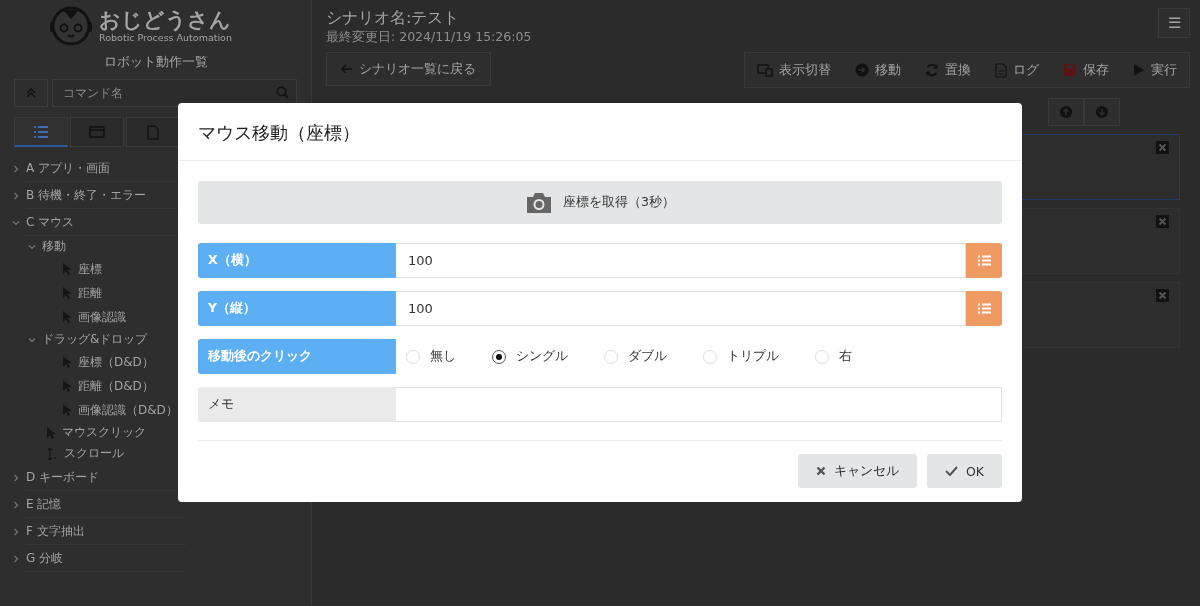  I want to click on monitor-icon, so click(765, 70).